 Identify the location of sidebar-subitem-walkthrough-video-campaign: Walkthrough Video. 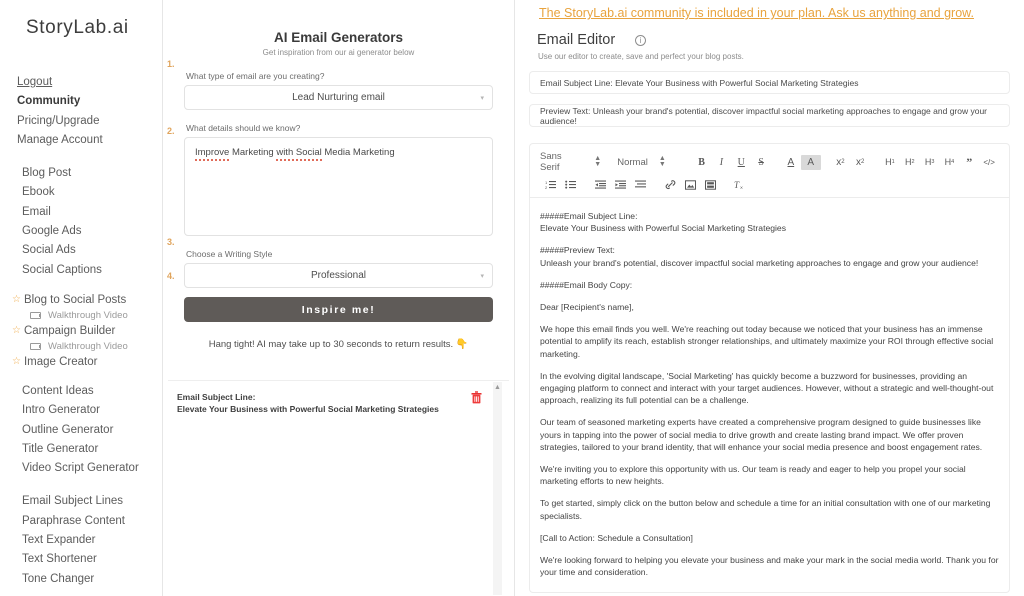
(81, 346).